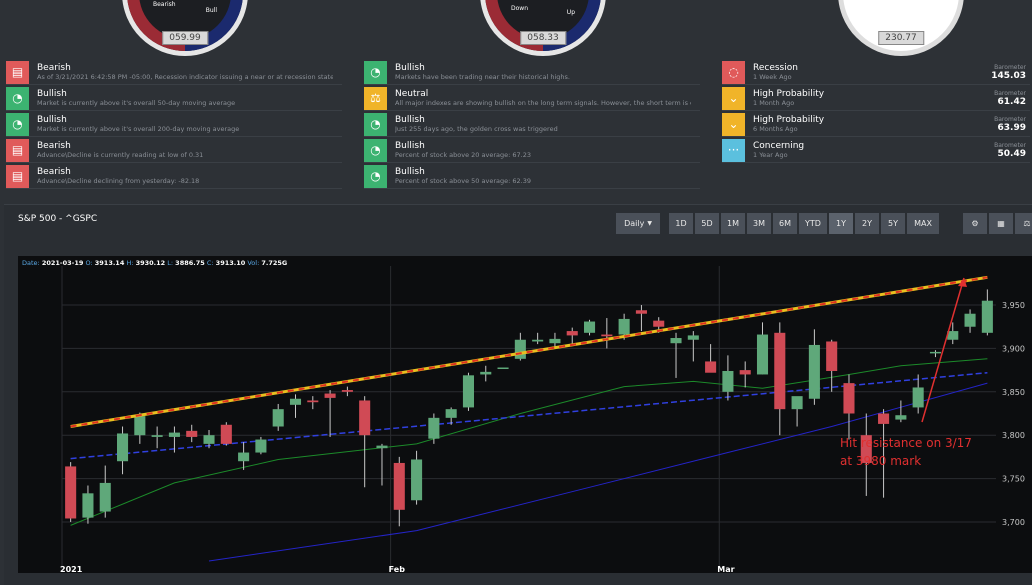 This screenshot has height=585, width=1032. I want to click on signal-description: Percent of stock above 20 average: 67.23, so click(463, 155).